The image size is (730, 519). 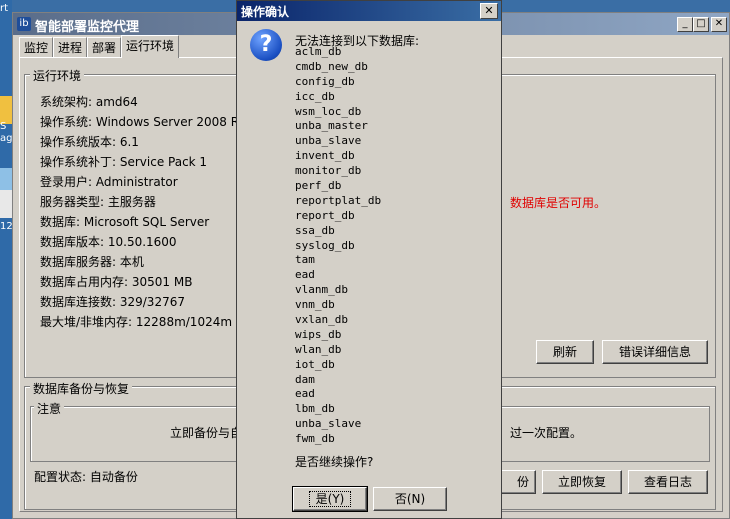 What do you see at coordinates (489, 11) in the screenshot?
I see `dialog-close-button: ✕` at bounding box center [489, 11].